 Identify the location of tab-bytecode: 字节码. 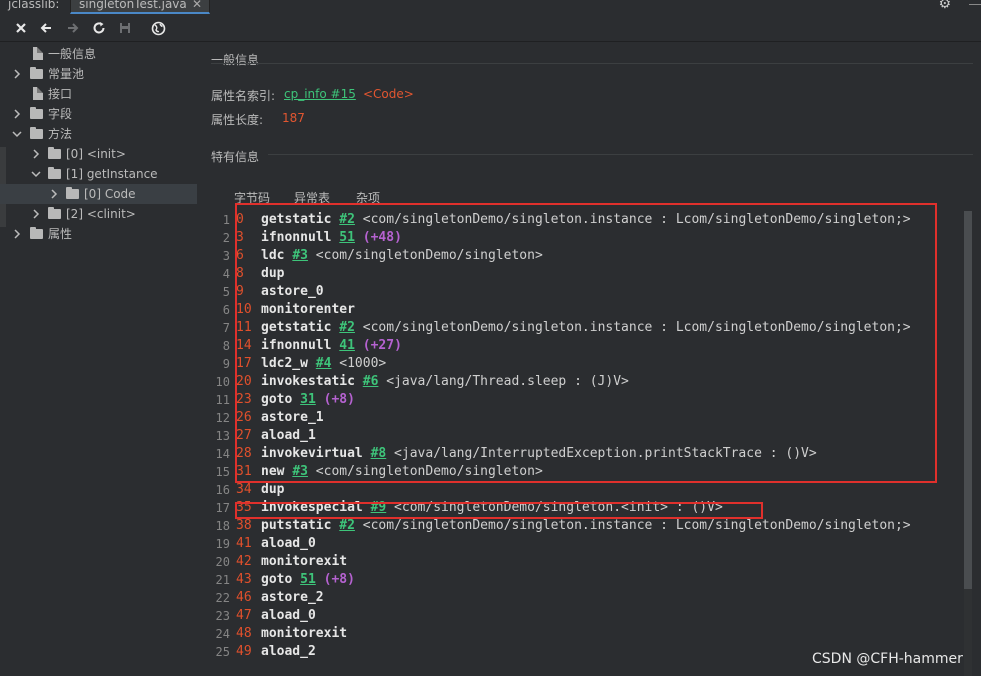
(252, 197).